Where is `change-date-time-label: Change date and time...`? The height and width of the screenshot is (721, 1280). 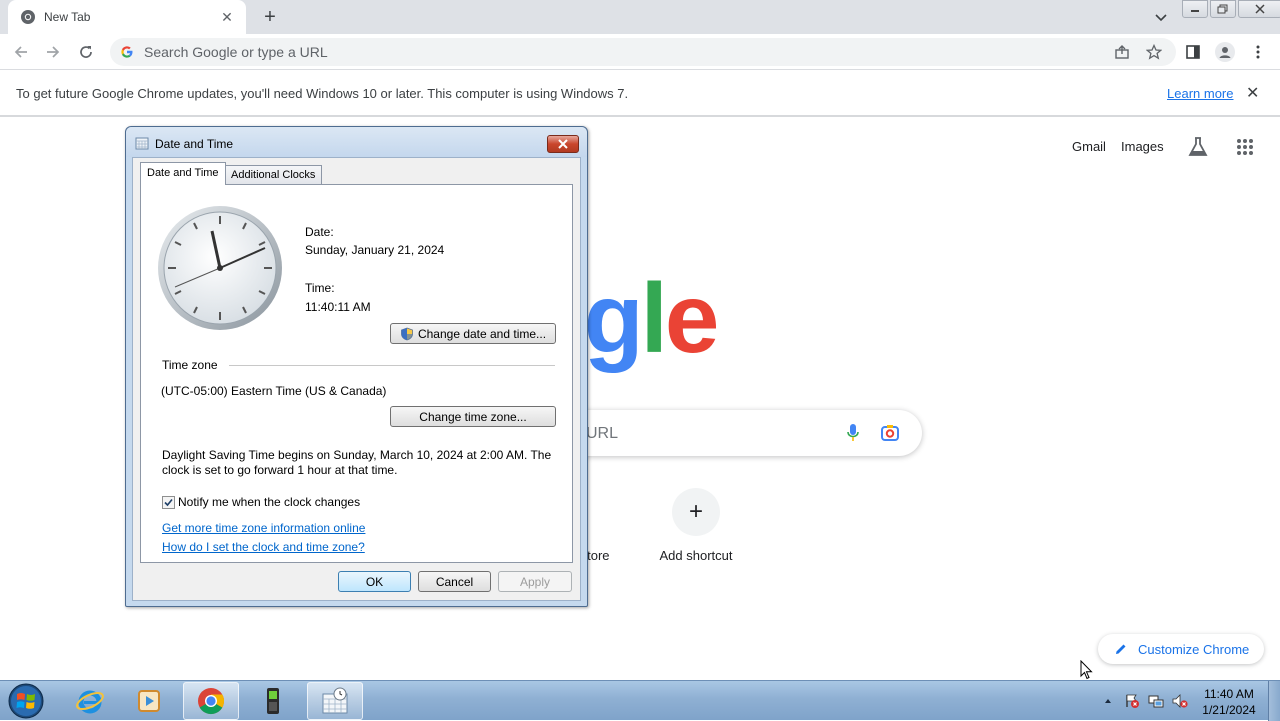
change-date-time-label: Change date and time... is located at coordinates (482, 333).